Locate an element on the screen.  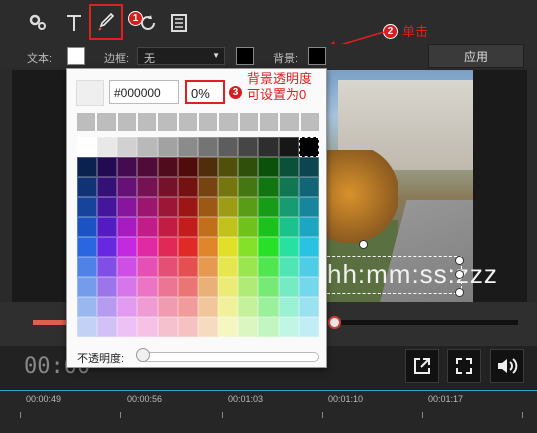
text-icon is located at coordinates (74, 23).